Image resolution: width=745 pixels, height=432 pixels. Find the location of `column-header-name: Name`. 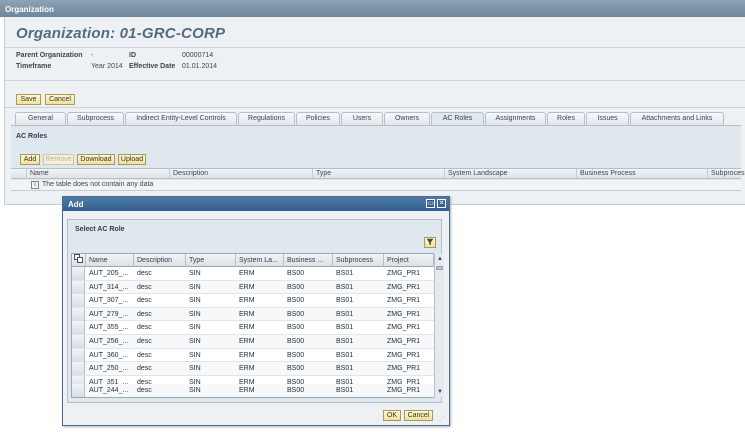

column-header-name: Name is located at coordinates (97, 174).